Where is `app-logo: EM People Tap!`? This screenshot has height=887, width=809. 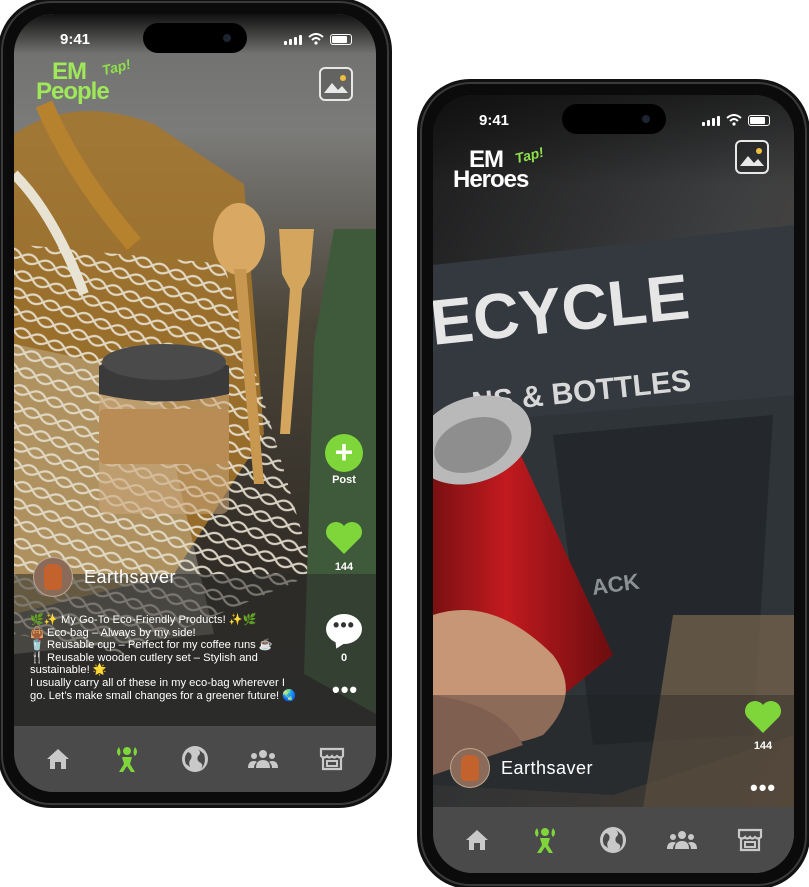
app-logo: EM People Tap! is located at coordinates (84, 81).